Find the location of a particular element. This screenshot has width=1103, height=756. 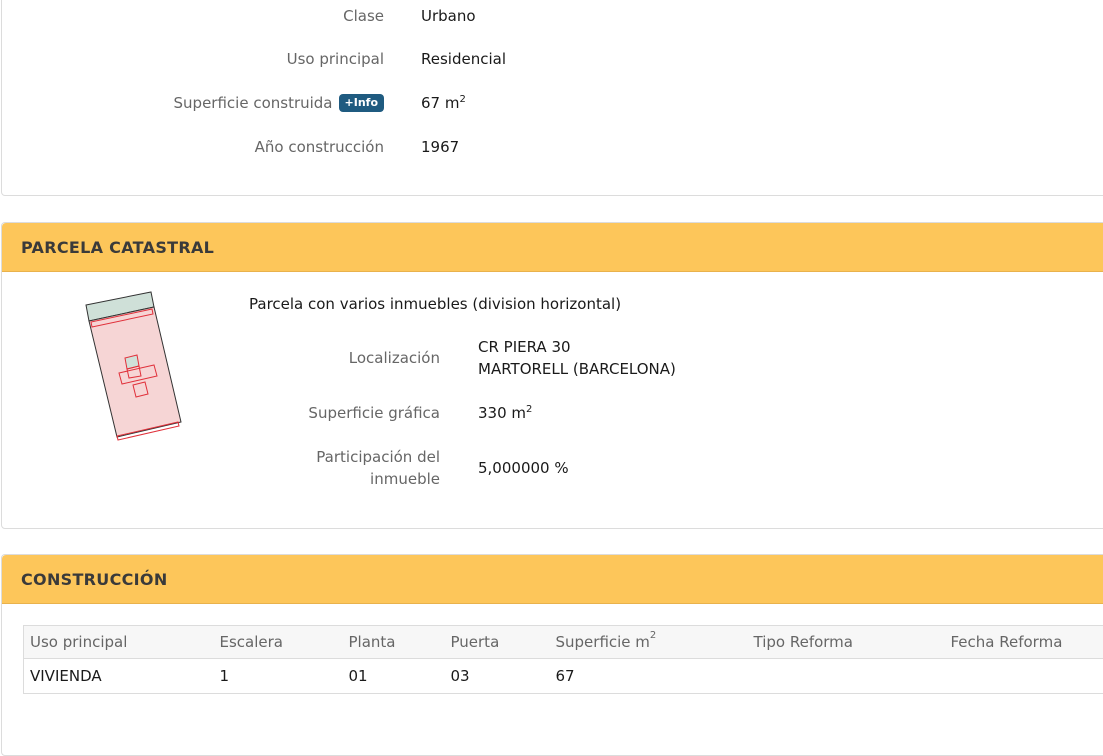

localizacion-label: Localización is located at coordinates (346, 358).